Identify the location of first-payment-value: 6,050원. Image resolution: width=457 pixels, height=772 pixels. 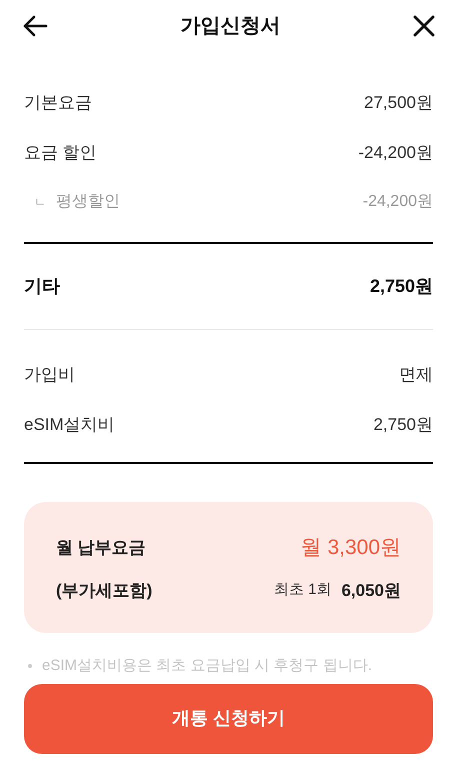
(371, 591).